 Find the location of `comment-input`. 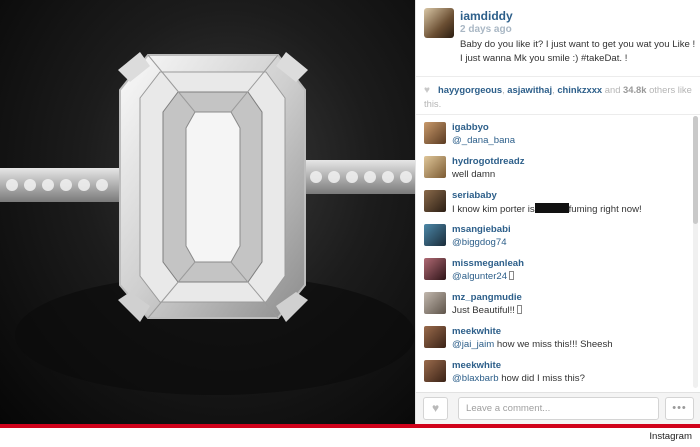

comment-input is located at coordinates (558, 408).